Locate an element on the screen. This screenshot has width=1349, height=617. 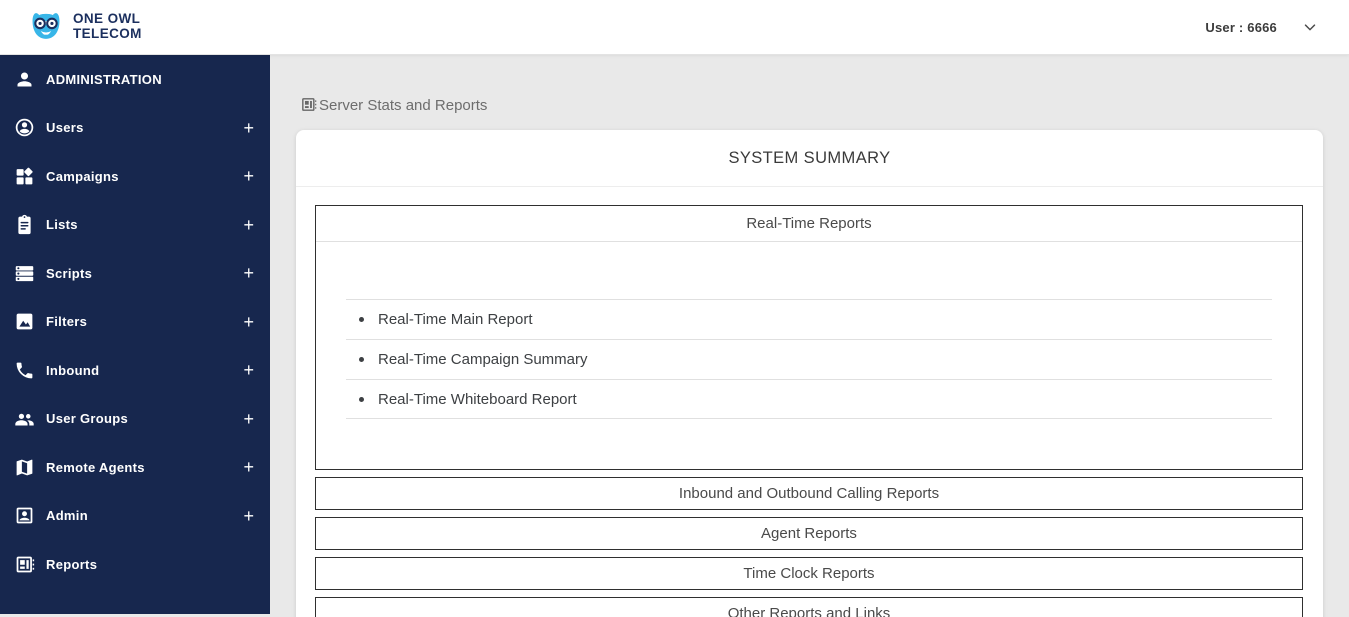
phone-icon is located at coordinates (24, 370).